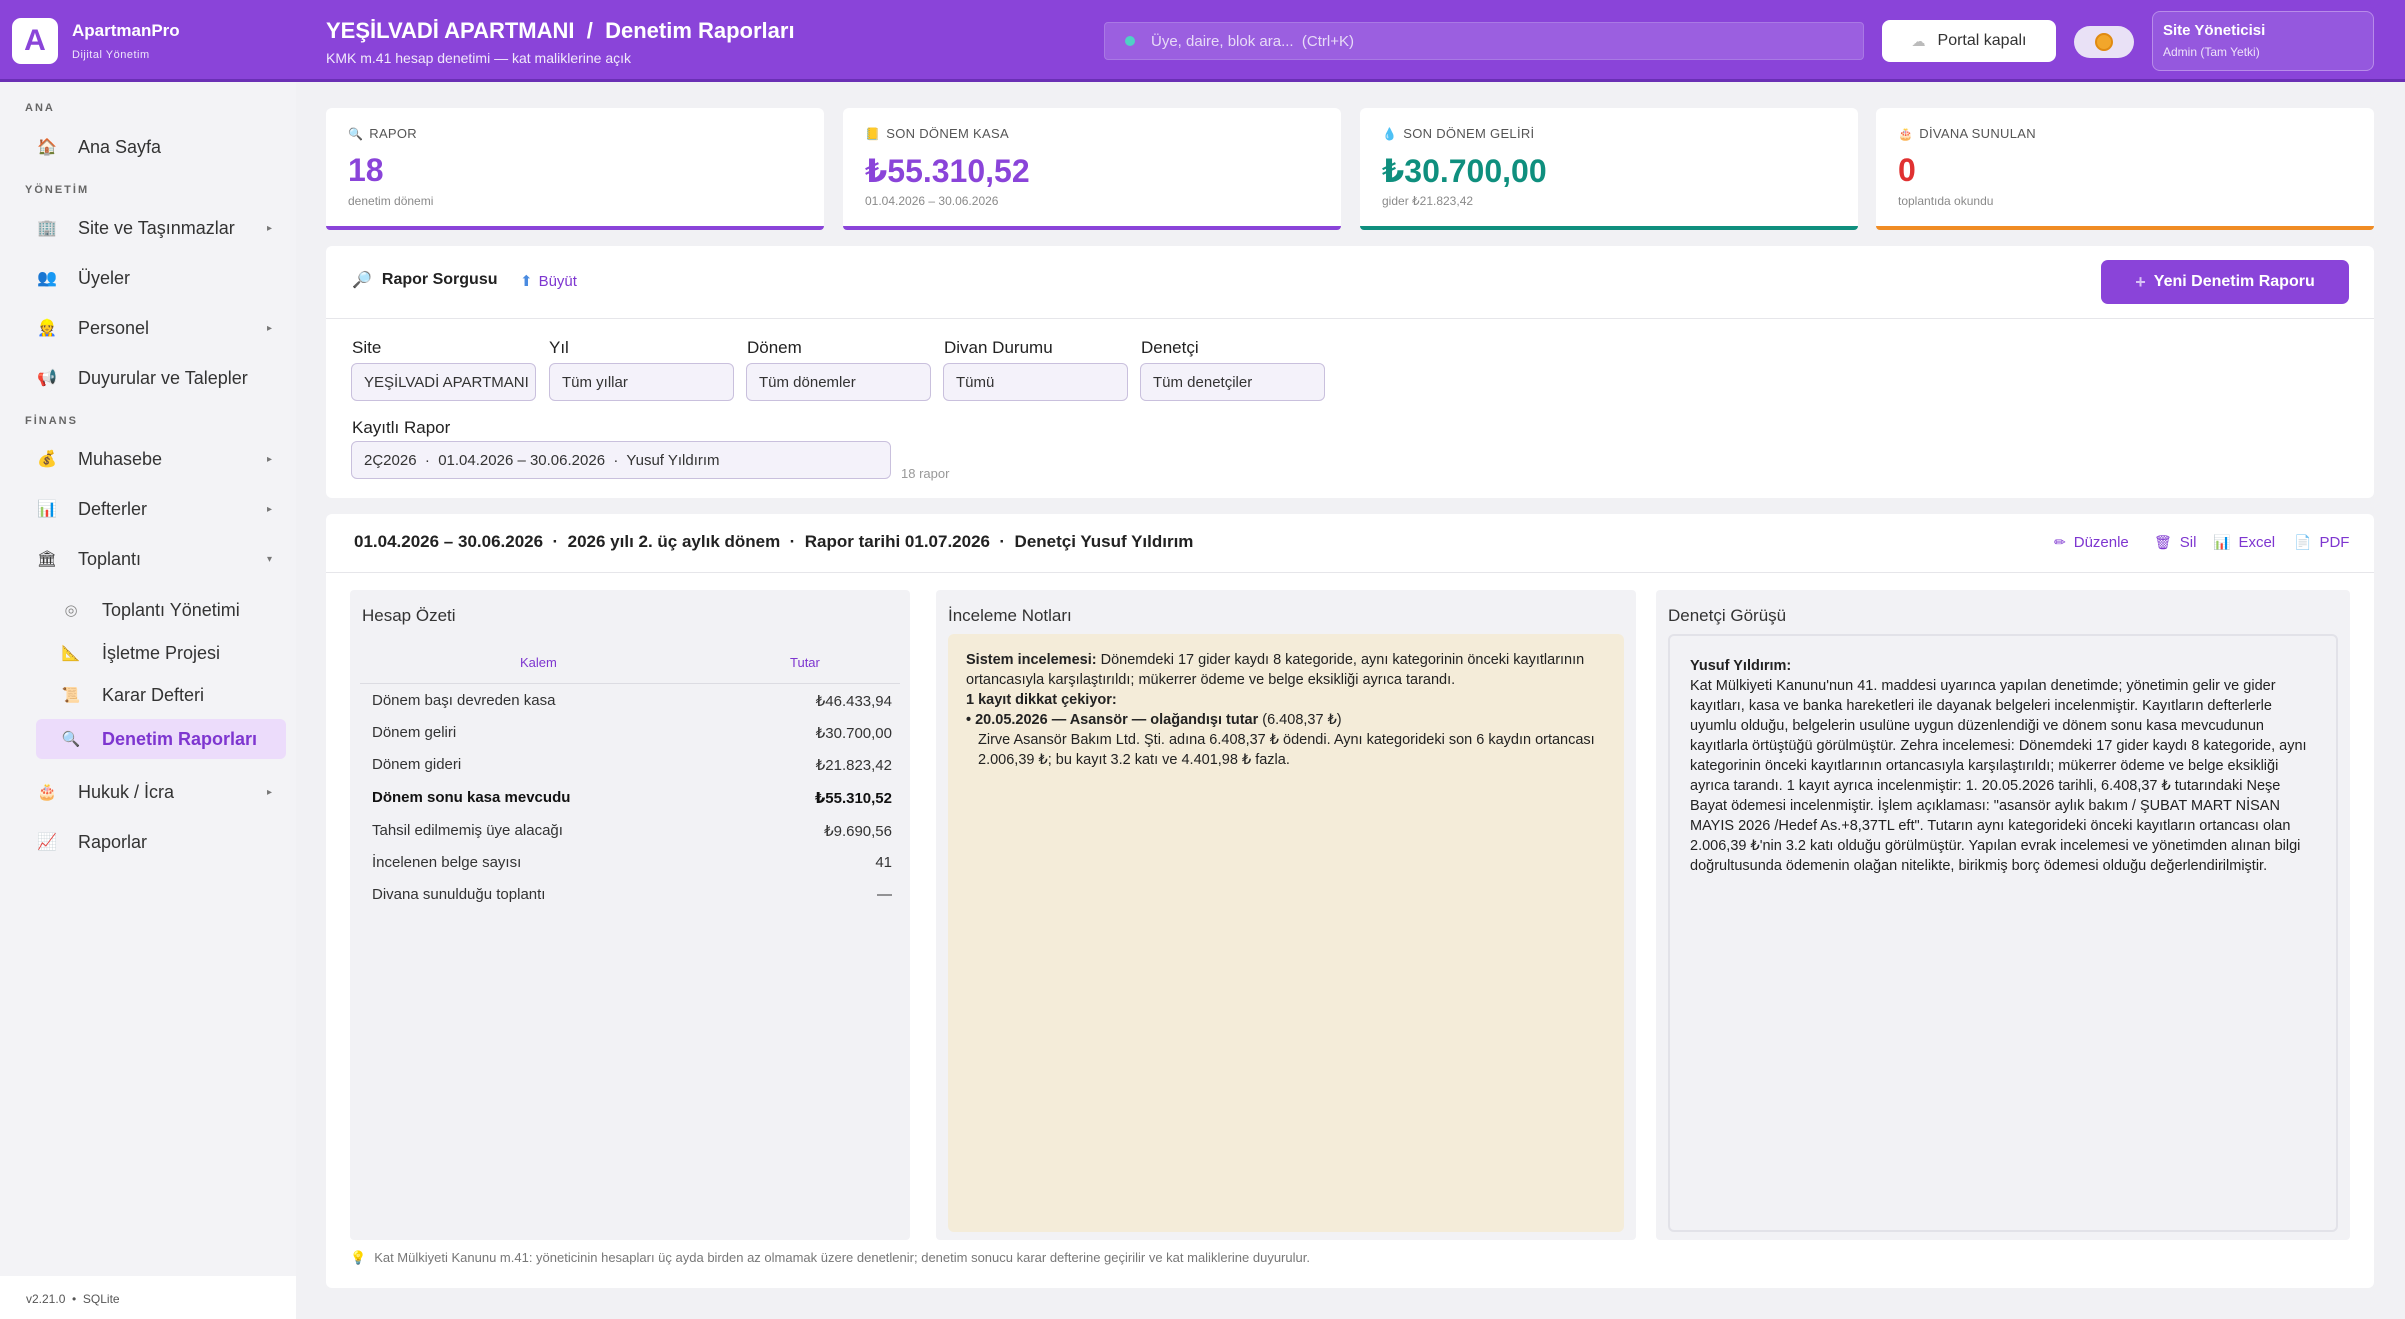  I want to click on scroll-icon: 📜, so click(71, 695).